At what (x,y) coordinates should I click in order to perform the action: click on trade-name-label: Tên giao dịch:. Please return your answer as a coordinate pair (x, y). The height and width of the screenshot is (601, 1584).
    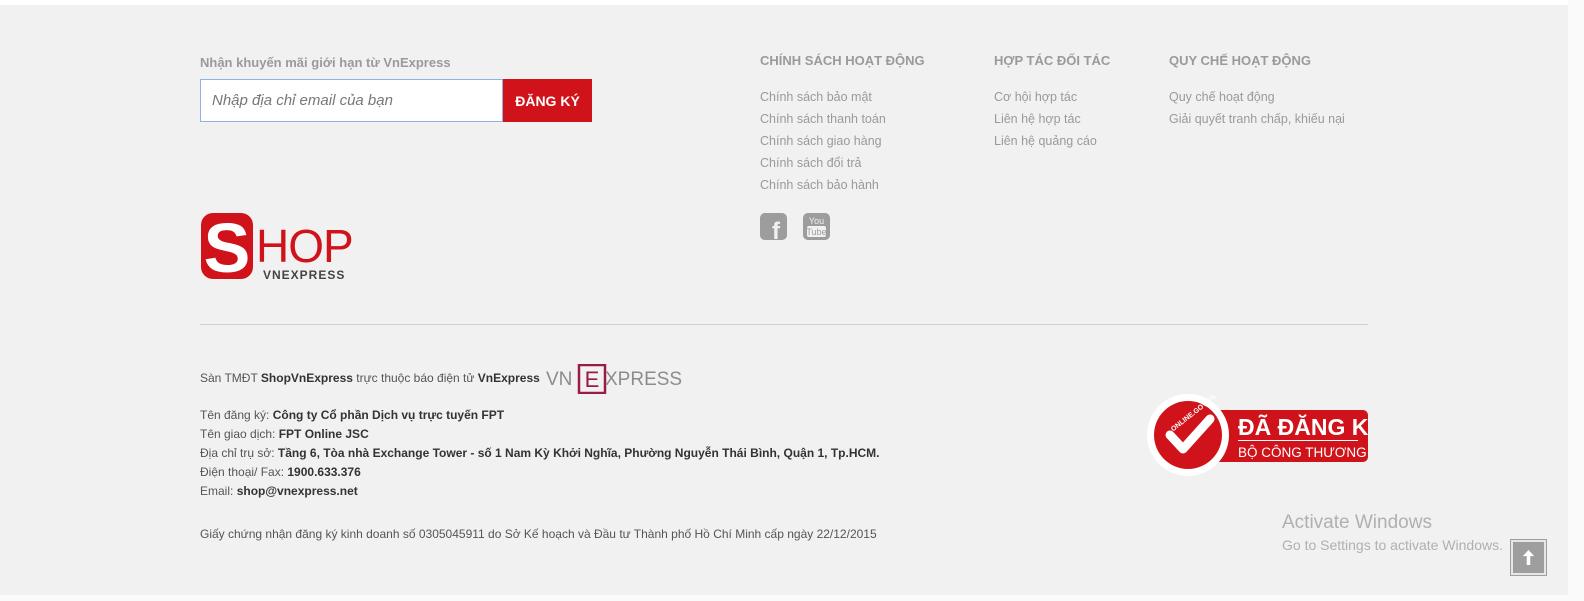
    Looking at the image, I should click on (239, 434).